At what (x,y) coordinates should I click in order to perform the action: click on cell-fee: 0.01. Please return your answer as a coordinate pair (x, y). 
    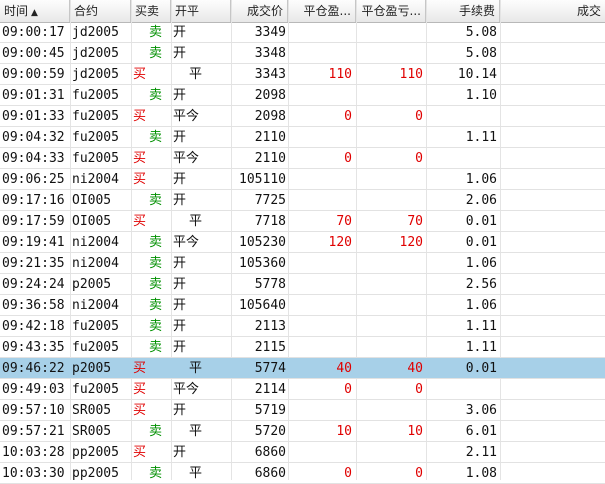
    Looking at the image, I should click on (481, 221).